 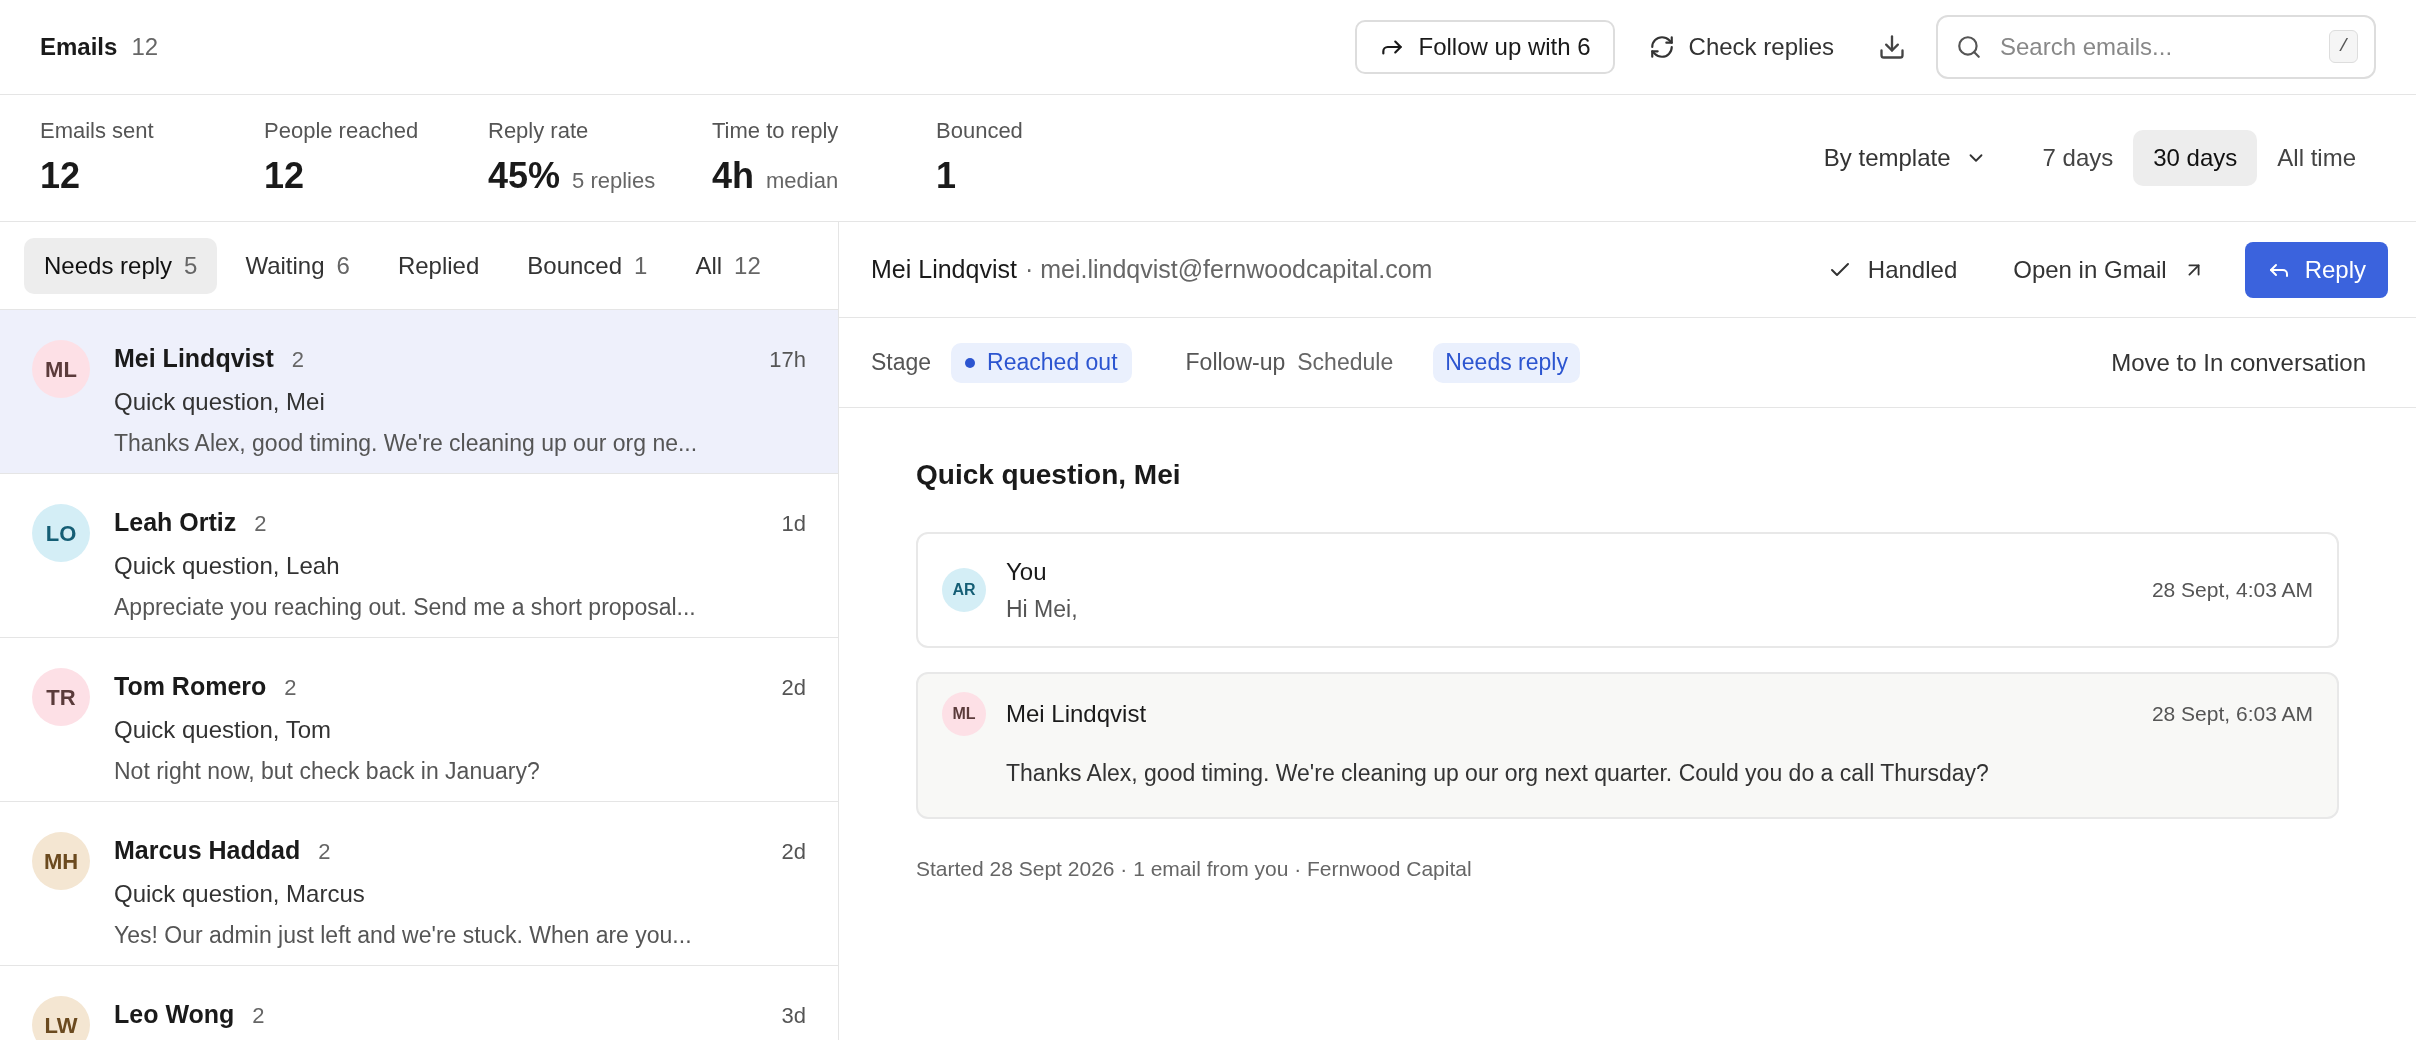 What do you see at coordinates (793, 1016) in the screenshot?
I see `email-time: 3d` at bounding box center [793, 1016].